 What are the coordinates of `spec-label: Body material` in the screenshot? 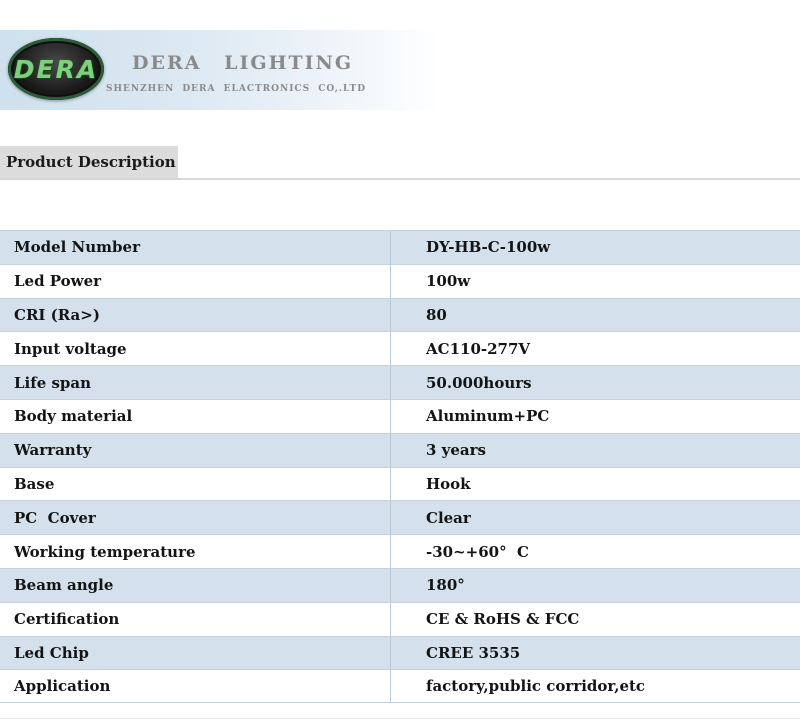 It's located at (73, 416).